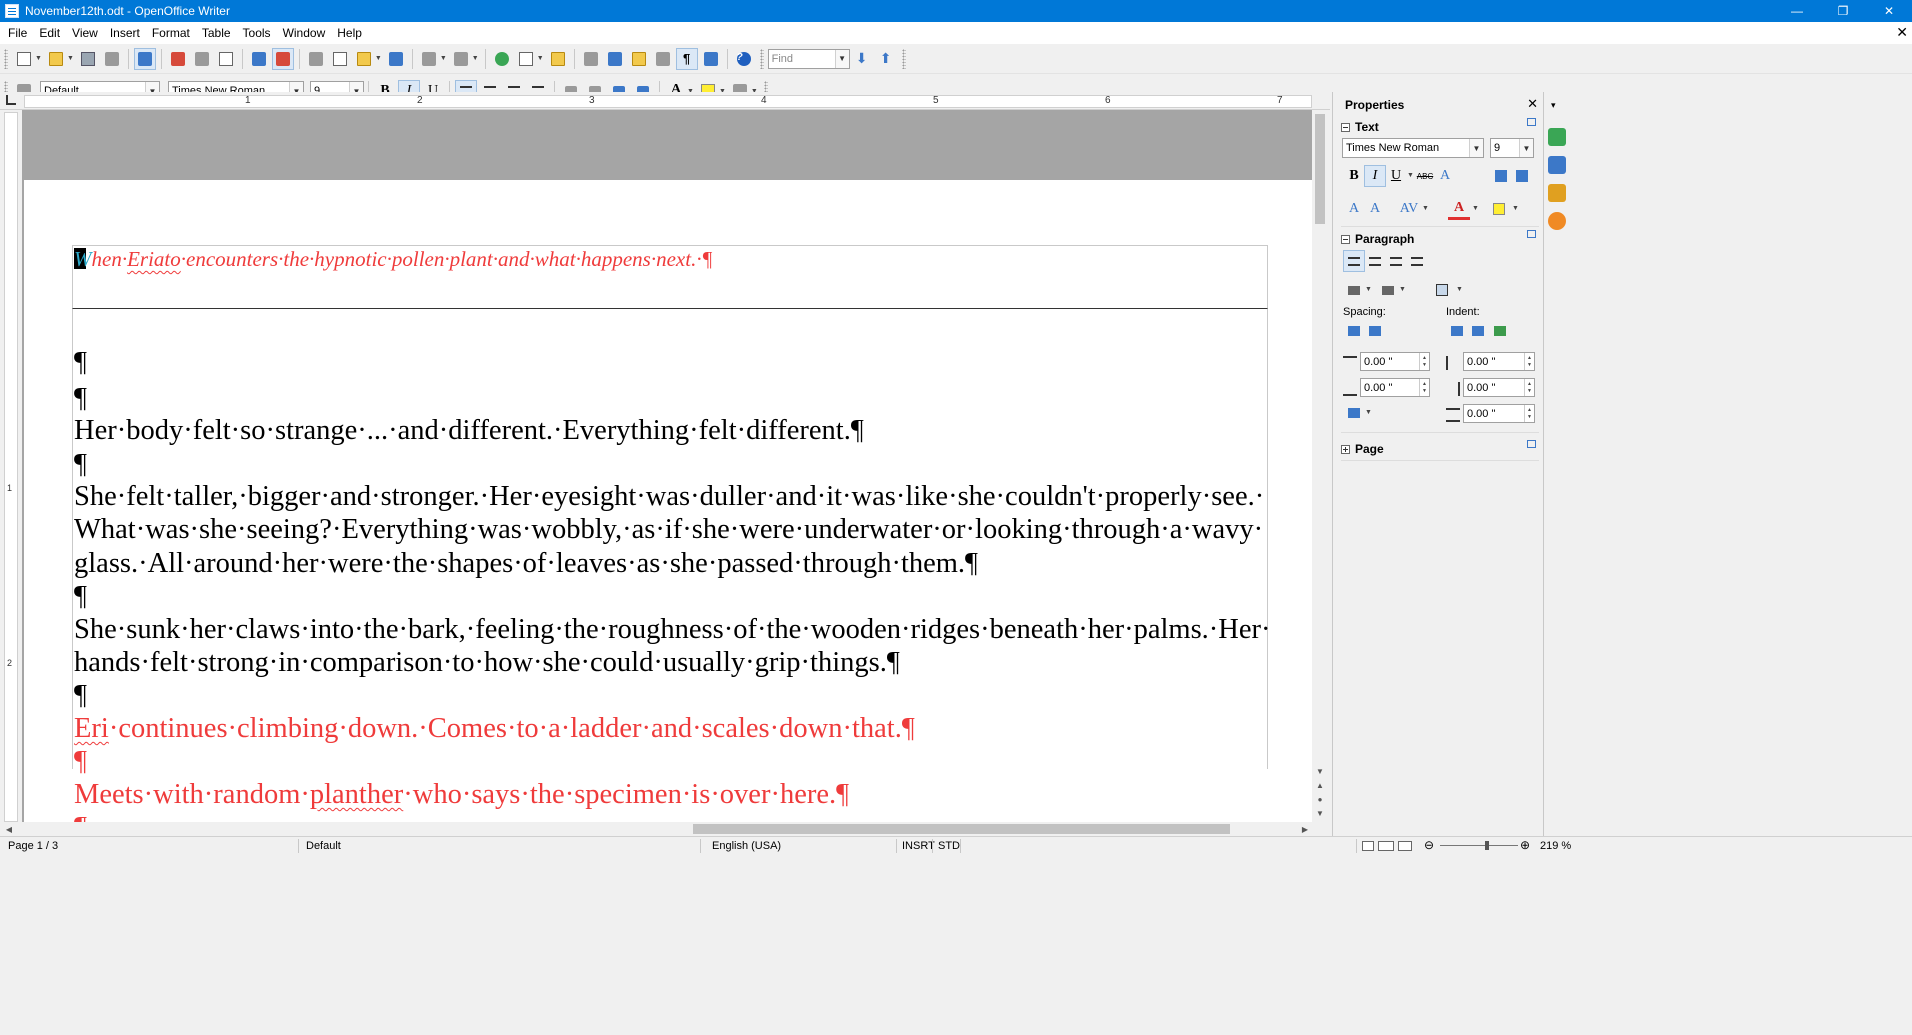 The height and width of the screenshot is (1035, 1912). Describe the element at coordinates (1386, 846) in the screenshot. I see `multi-page-view-icon` at that location.